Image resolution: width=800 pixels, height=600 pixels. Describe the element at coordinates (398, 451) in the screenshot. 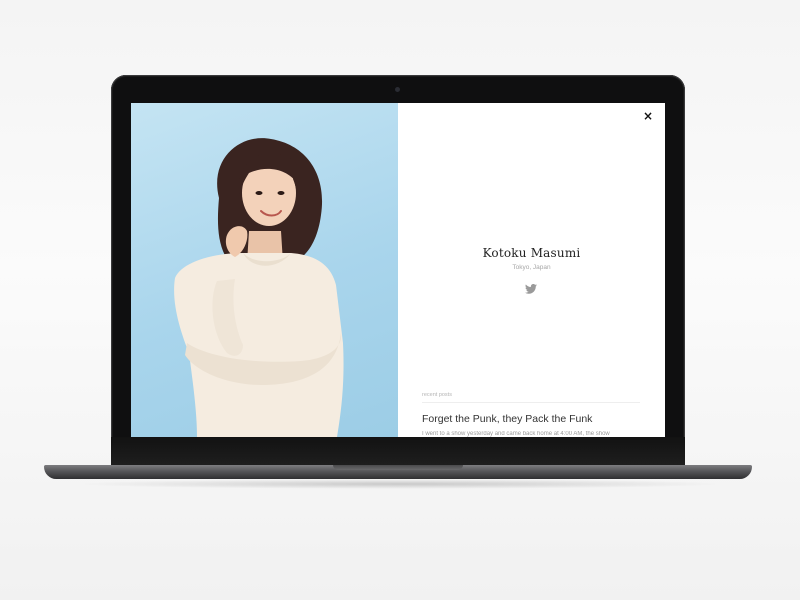

I see `laptop-chin` at that location.